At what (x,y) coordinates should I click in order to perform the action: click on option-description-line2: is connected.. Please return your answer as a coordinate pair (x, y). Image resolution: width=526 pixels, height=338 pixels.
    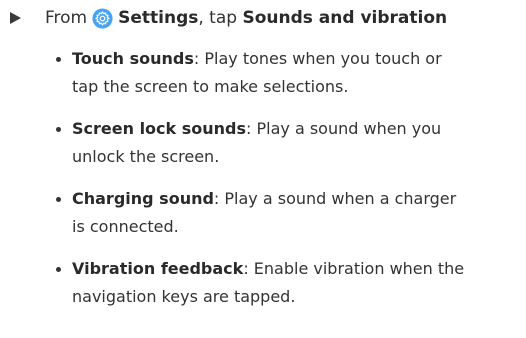
    Looking at the image, I should click on (125, 226).